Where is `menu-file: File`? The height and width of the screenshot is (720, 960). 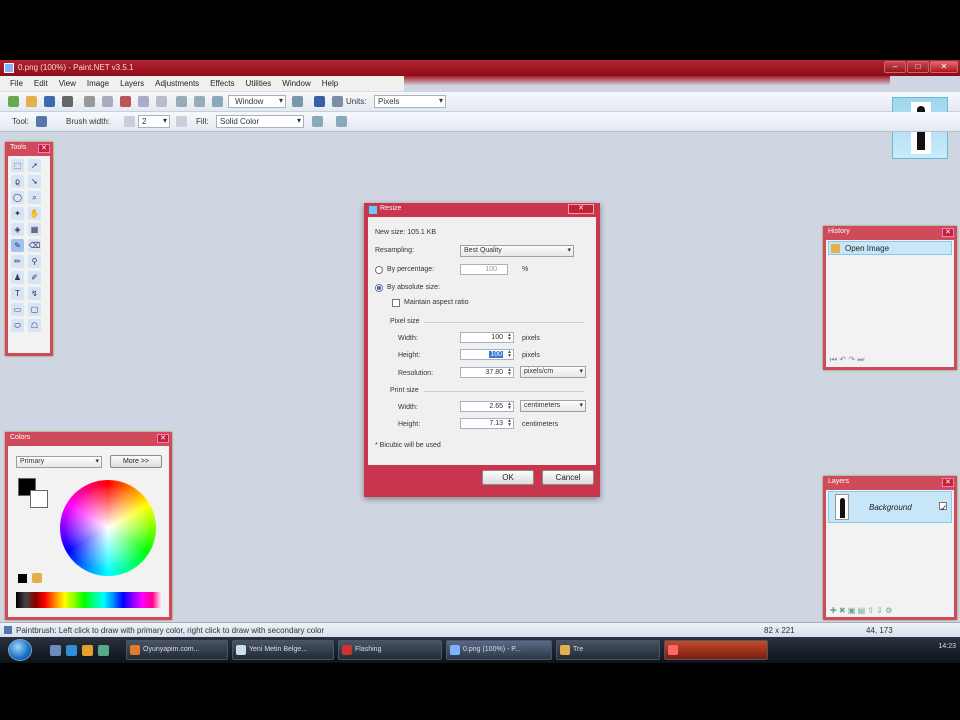
menu-file: File is located at coordinates (18, 83).